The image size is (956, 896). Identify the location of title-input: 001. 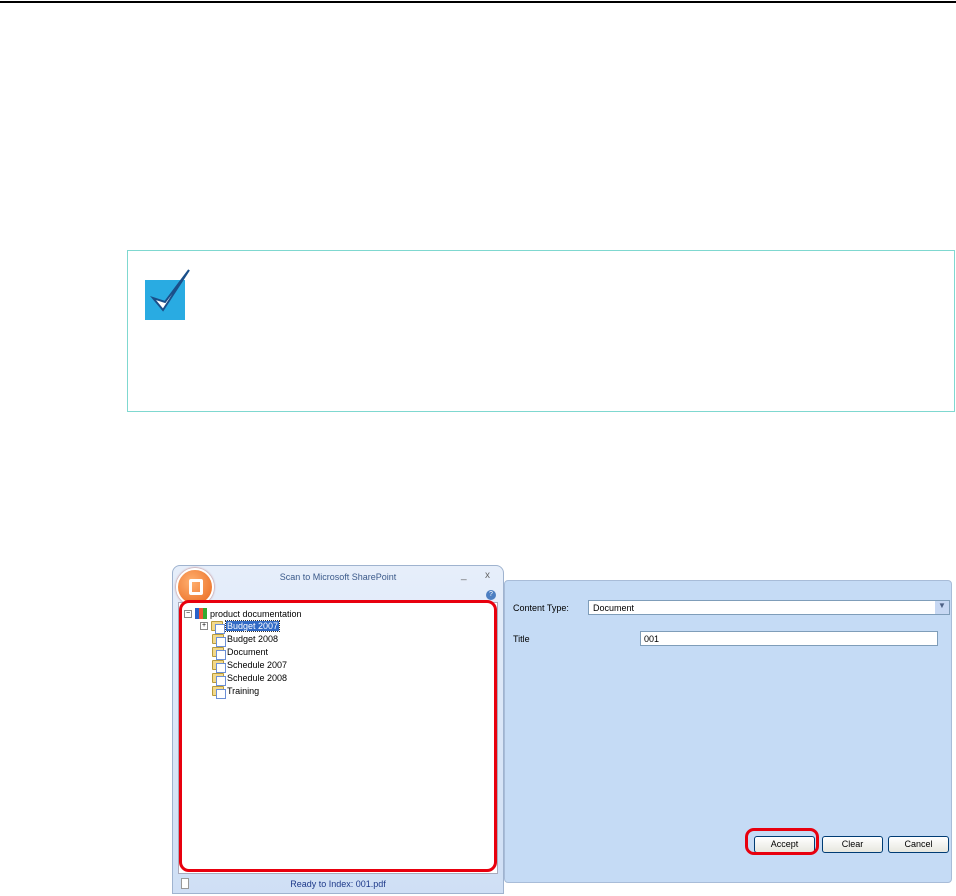
(789, 638).